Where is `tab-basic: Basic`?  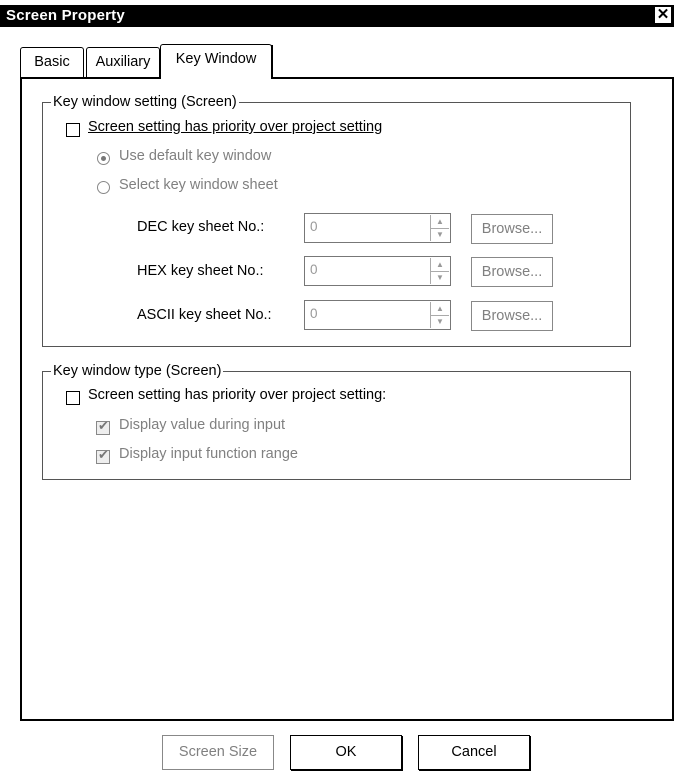 tab-basic: Basic is located at coordinates (52, 62).